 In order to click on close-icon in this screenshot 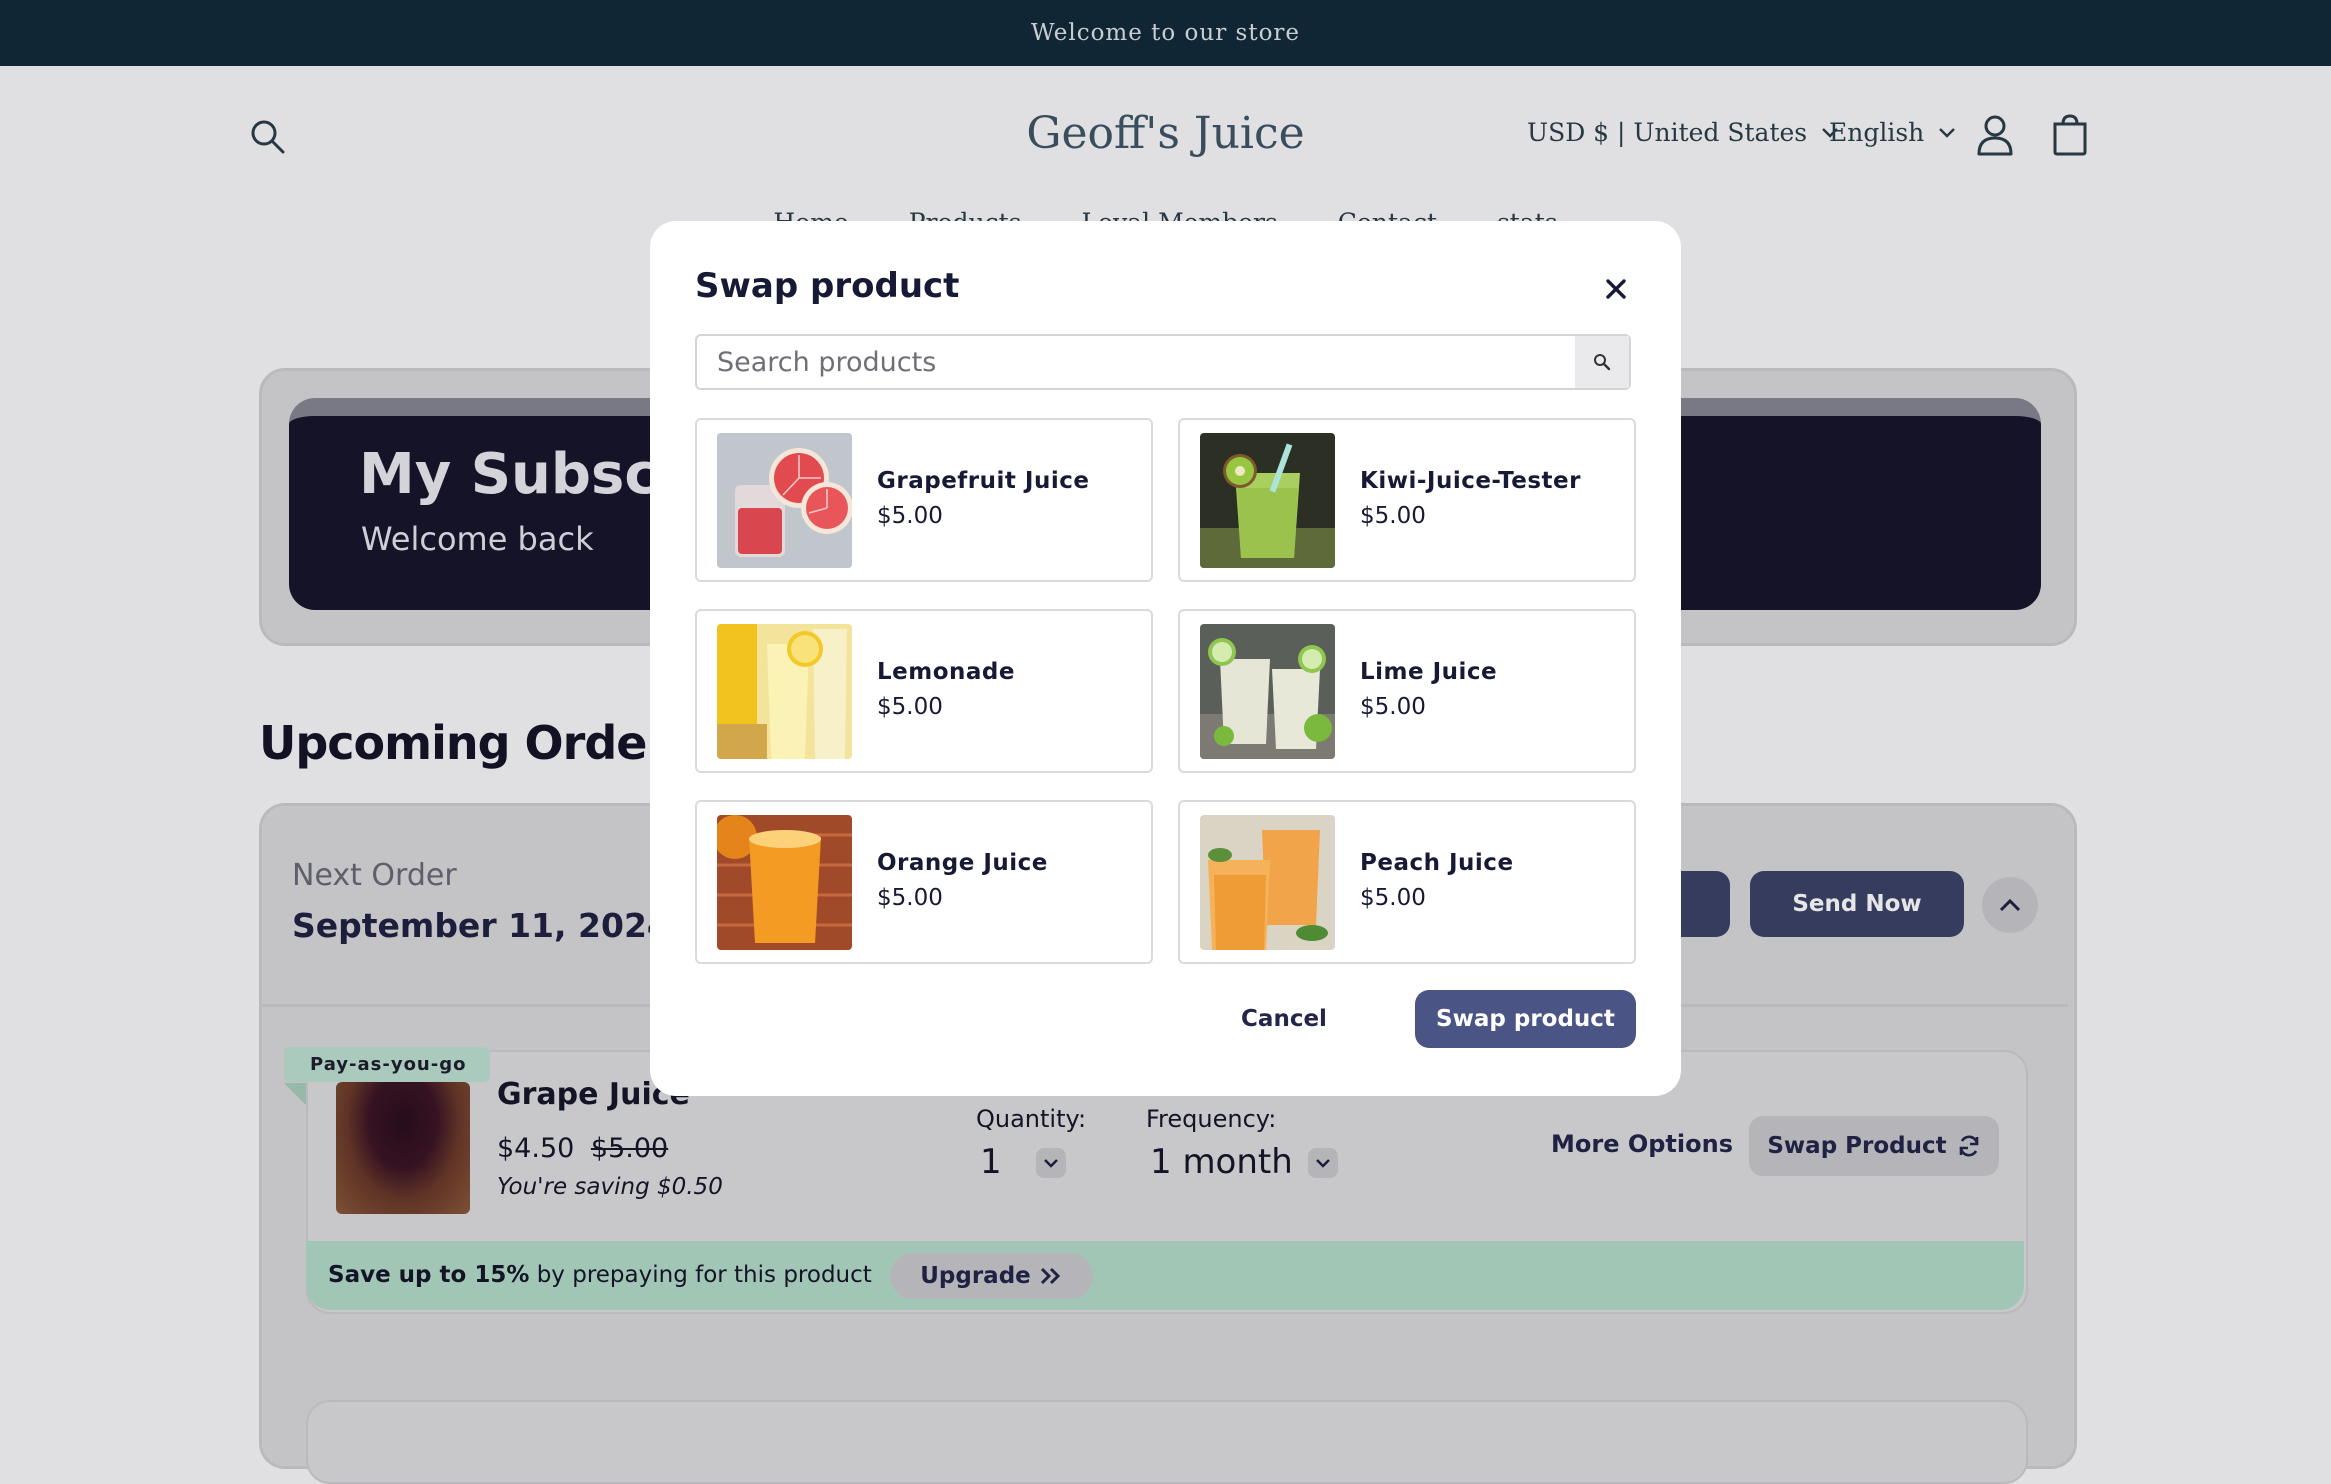, I will do `click(1616, 289)`.